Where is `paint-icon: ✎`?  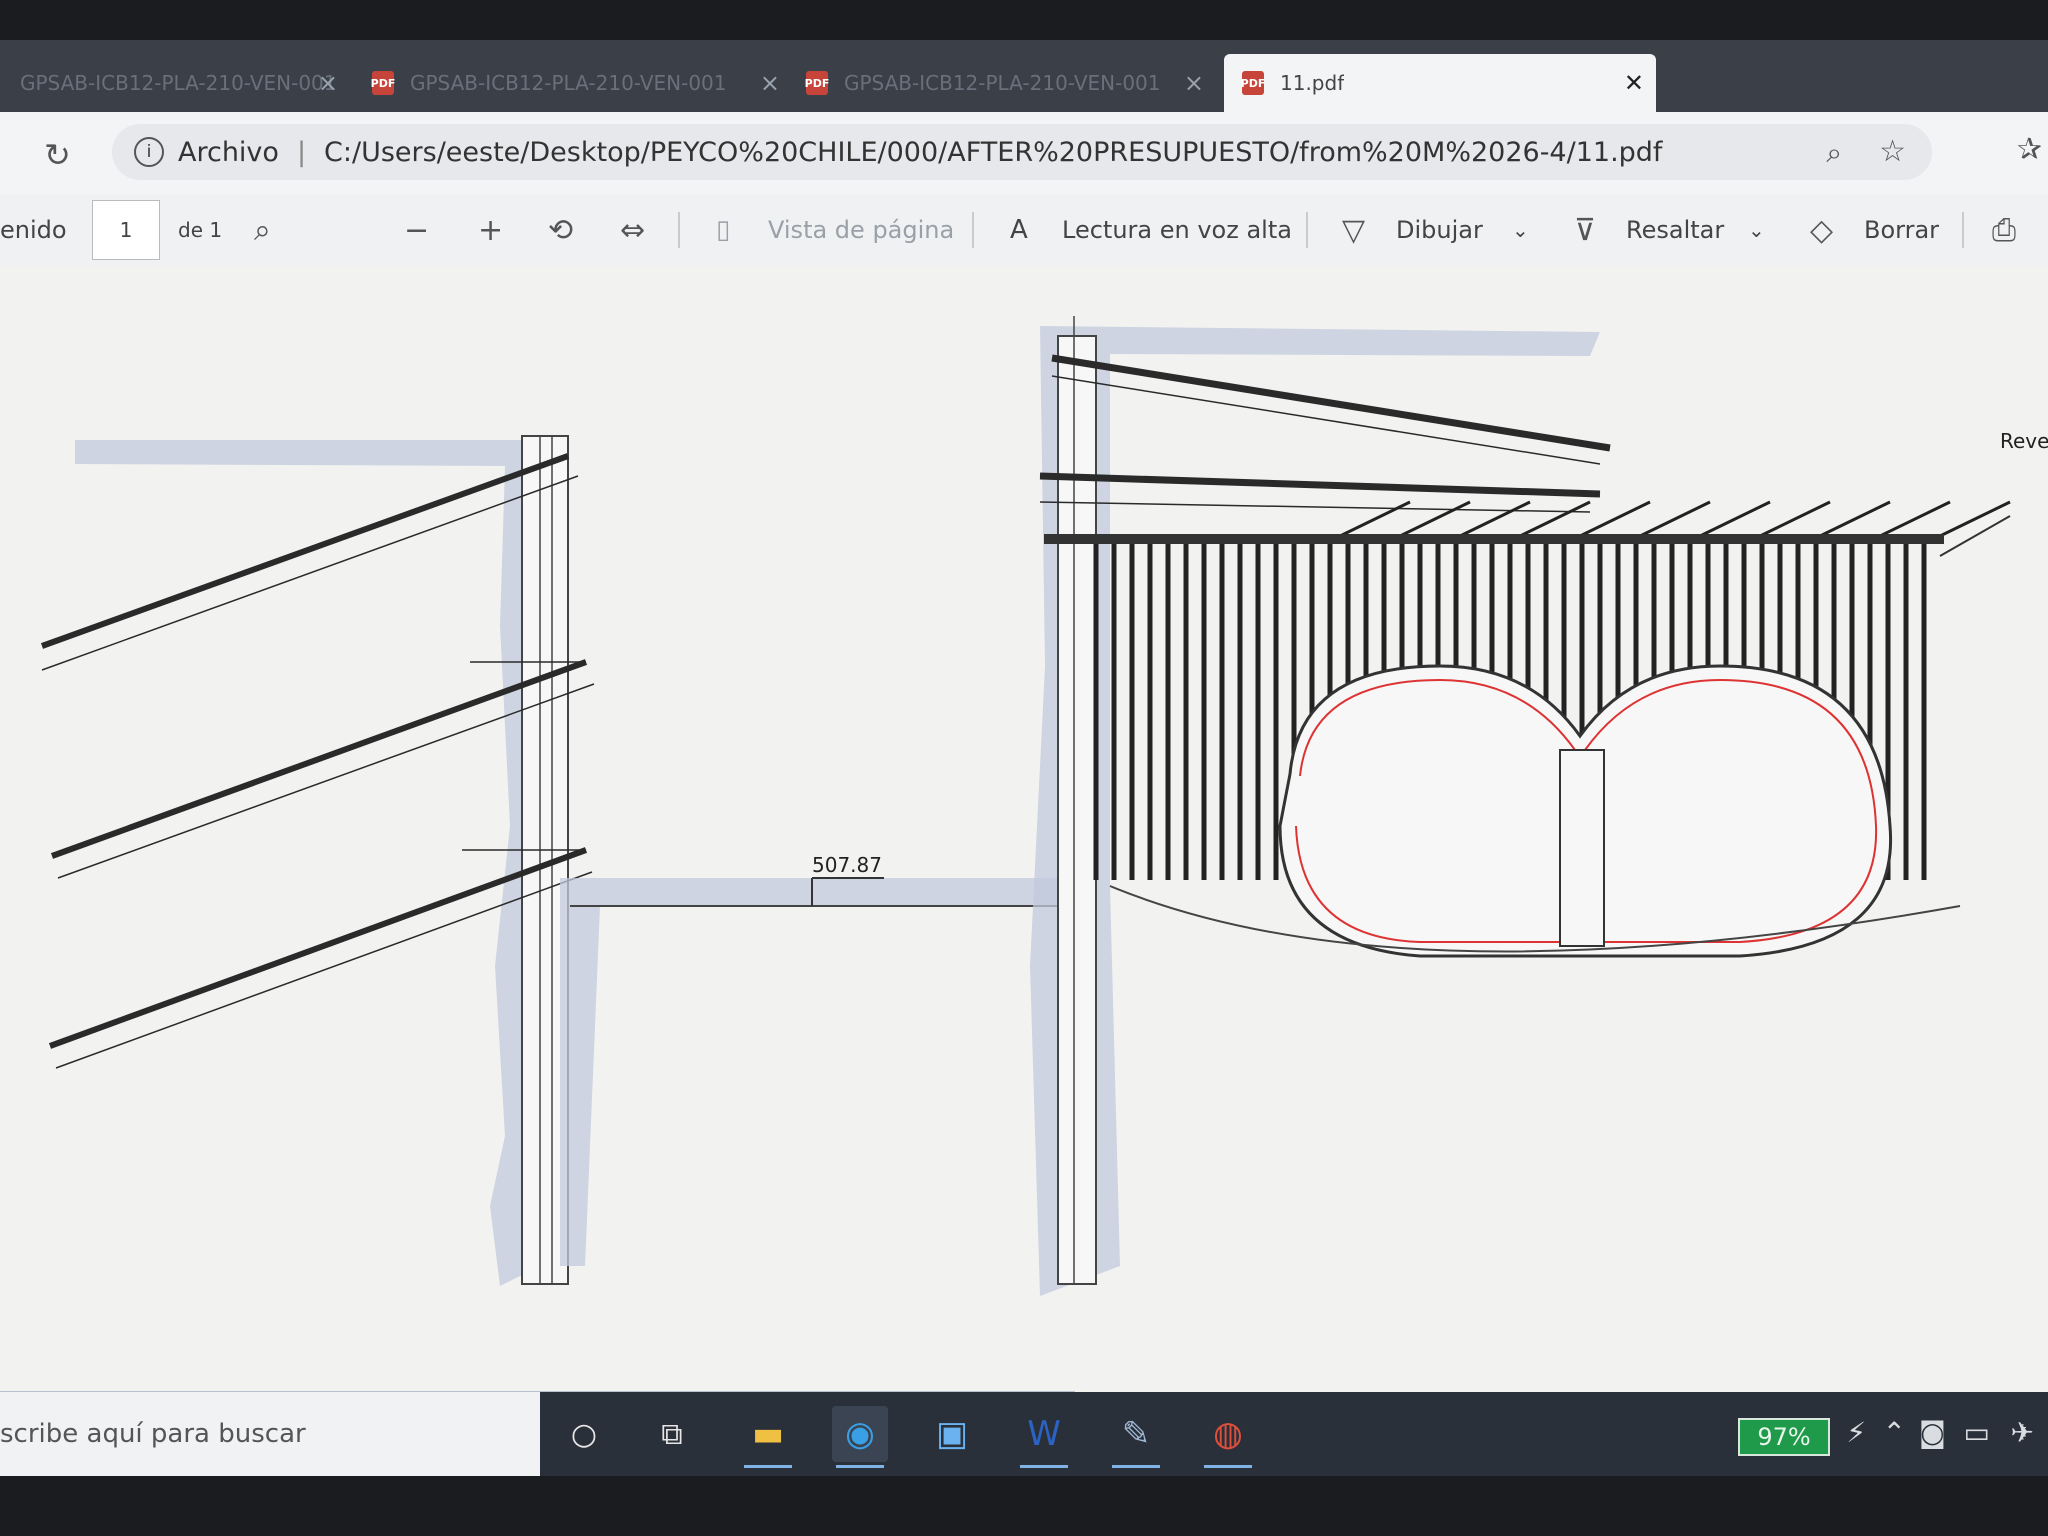
paint-icon: ✎ is located at coordinates (1136, 1437).